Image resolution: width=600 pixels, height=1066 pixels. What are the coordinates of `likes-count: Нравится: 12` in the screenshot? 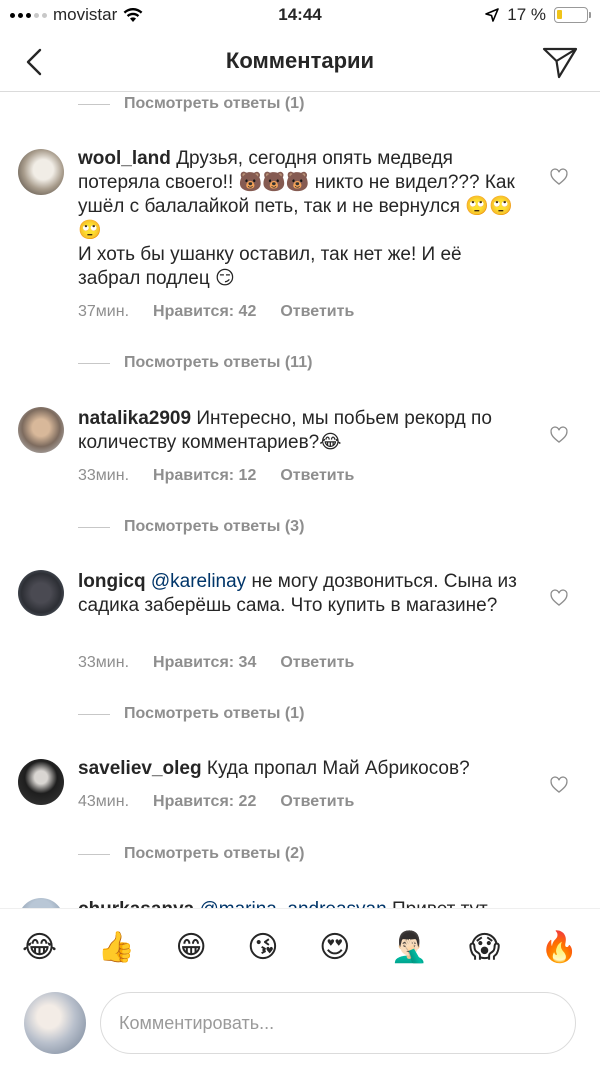 It's located at (204, 476).